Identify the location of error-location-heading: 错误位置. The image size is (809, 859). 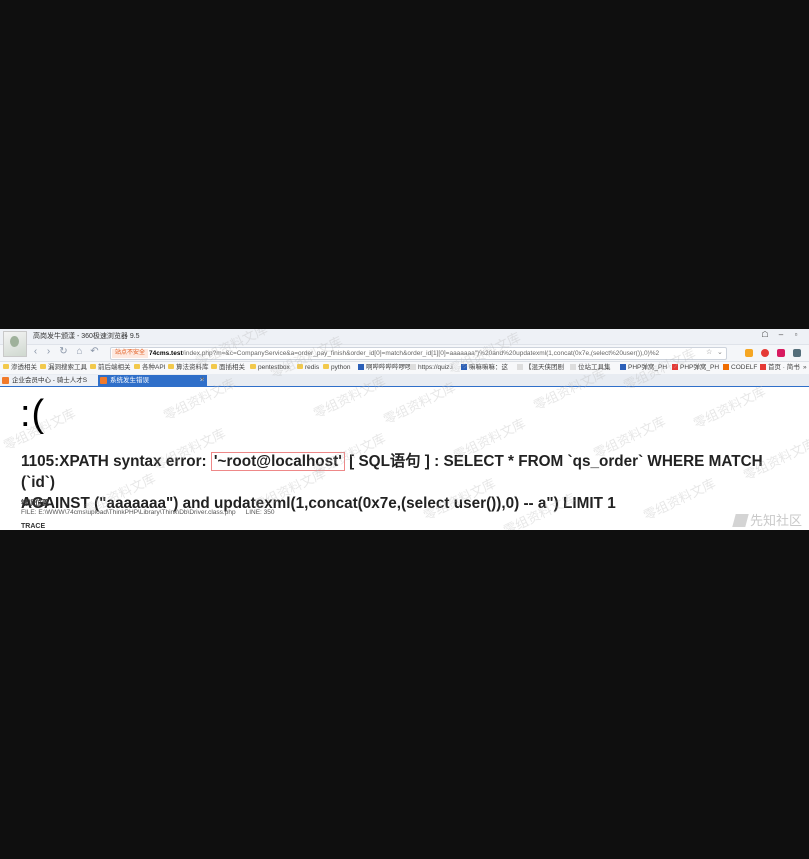
(35, 503).